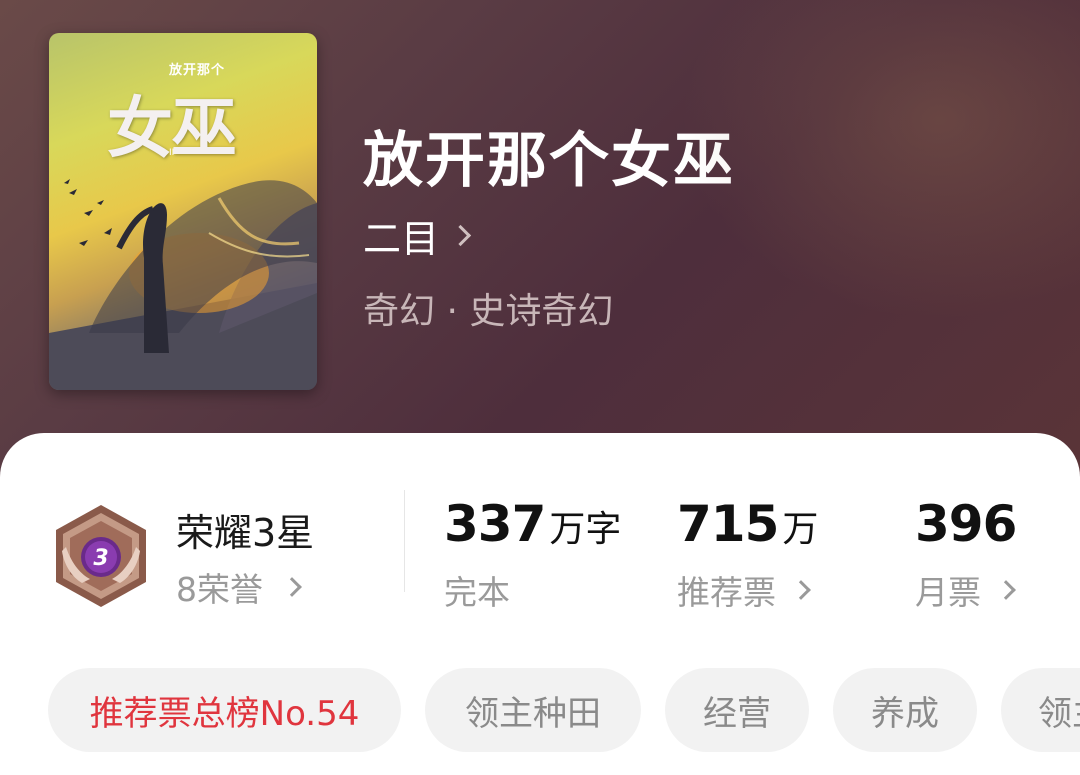 The image size is (1080, 775). I want to click on monthly-votes: 396, so click(966, 524).